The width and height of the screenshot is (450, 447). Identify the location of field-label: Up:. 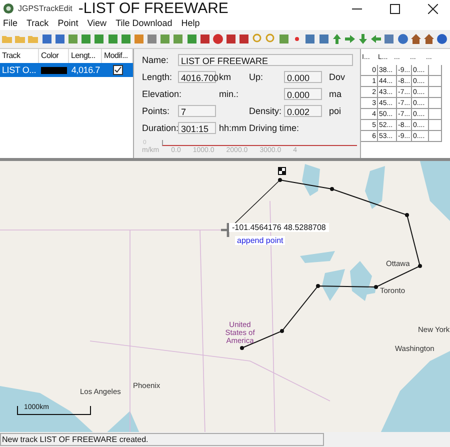
(256, 77).